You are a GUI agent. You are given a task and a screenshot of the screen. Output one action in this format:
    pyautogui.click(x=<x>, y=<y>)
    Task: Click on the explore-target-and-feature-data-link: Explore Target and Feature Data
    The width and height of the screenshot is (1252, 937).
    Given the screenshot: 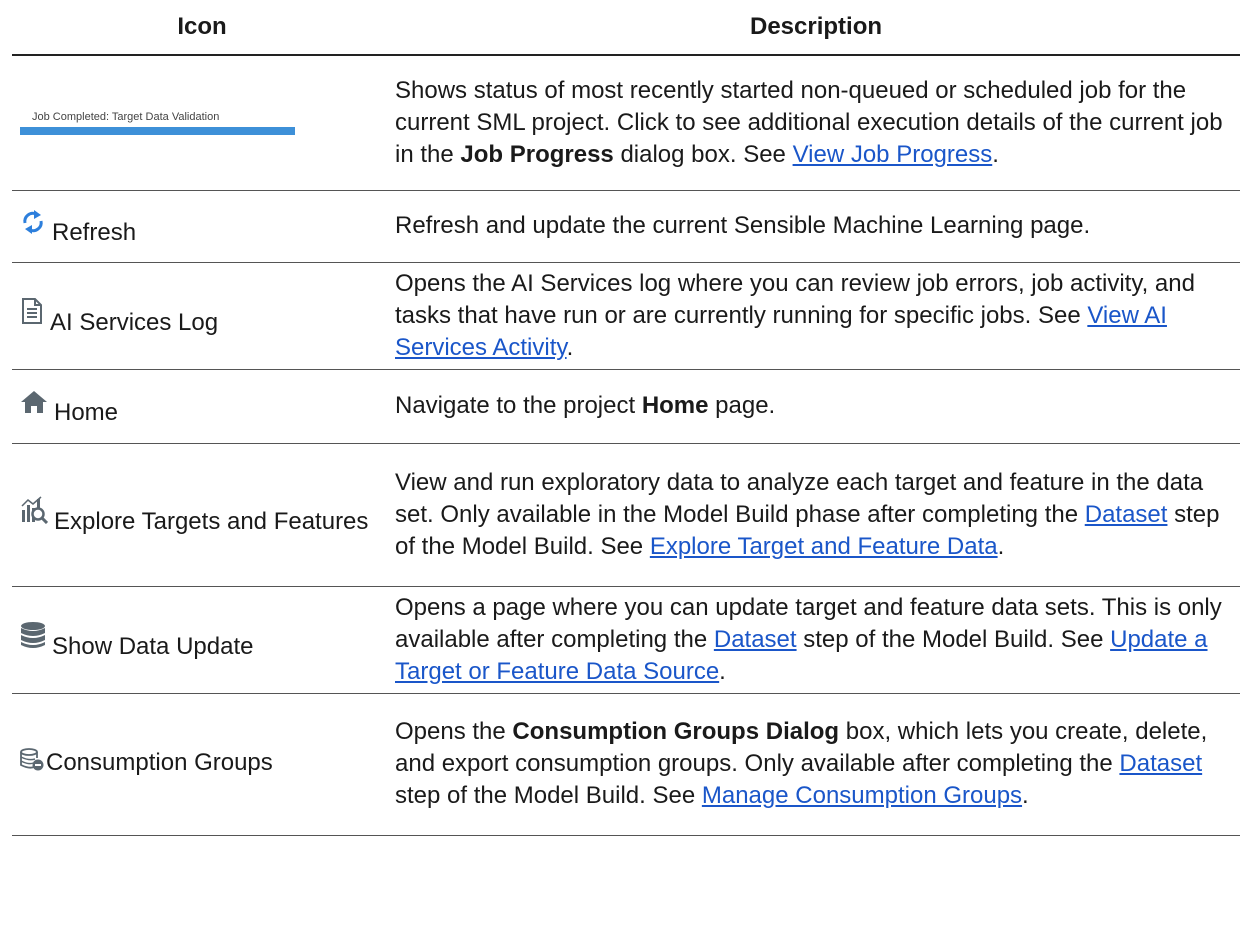 What is the action you would take?
    pyautogui.click(x=824, y=546)
    